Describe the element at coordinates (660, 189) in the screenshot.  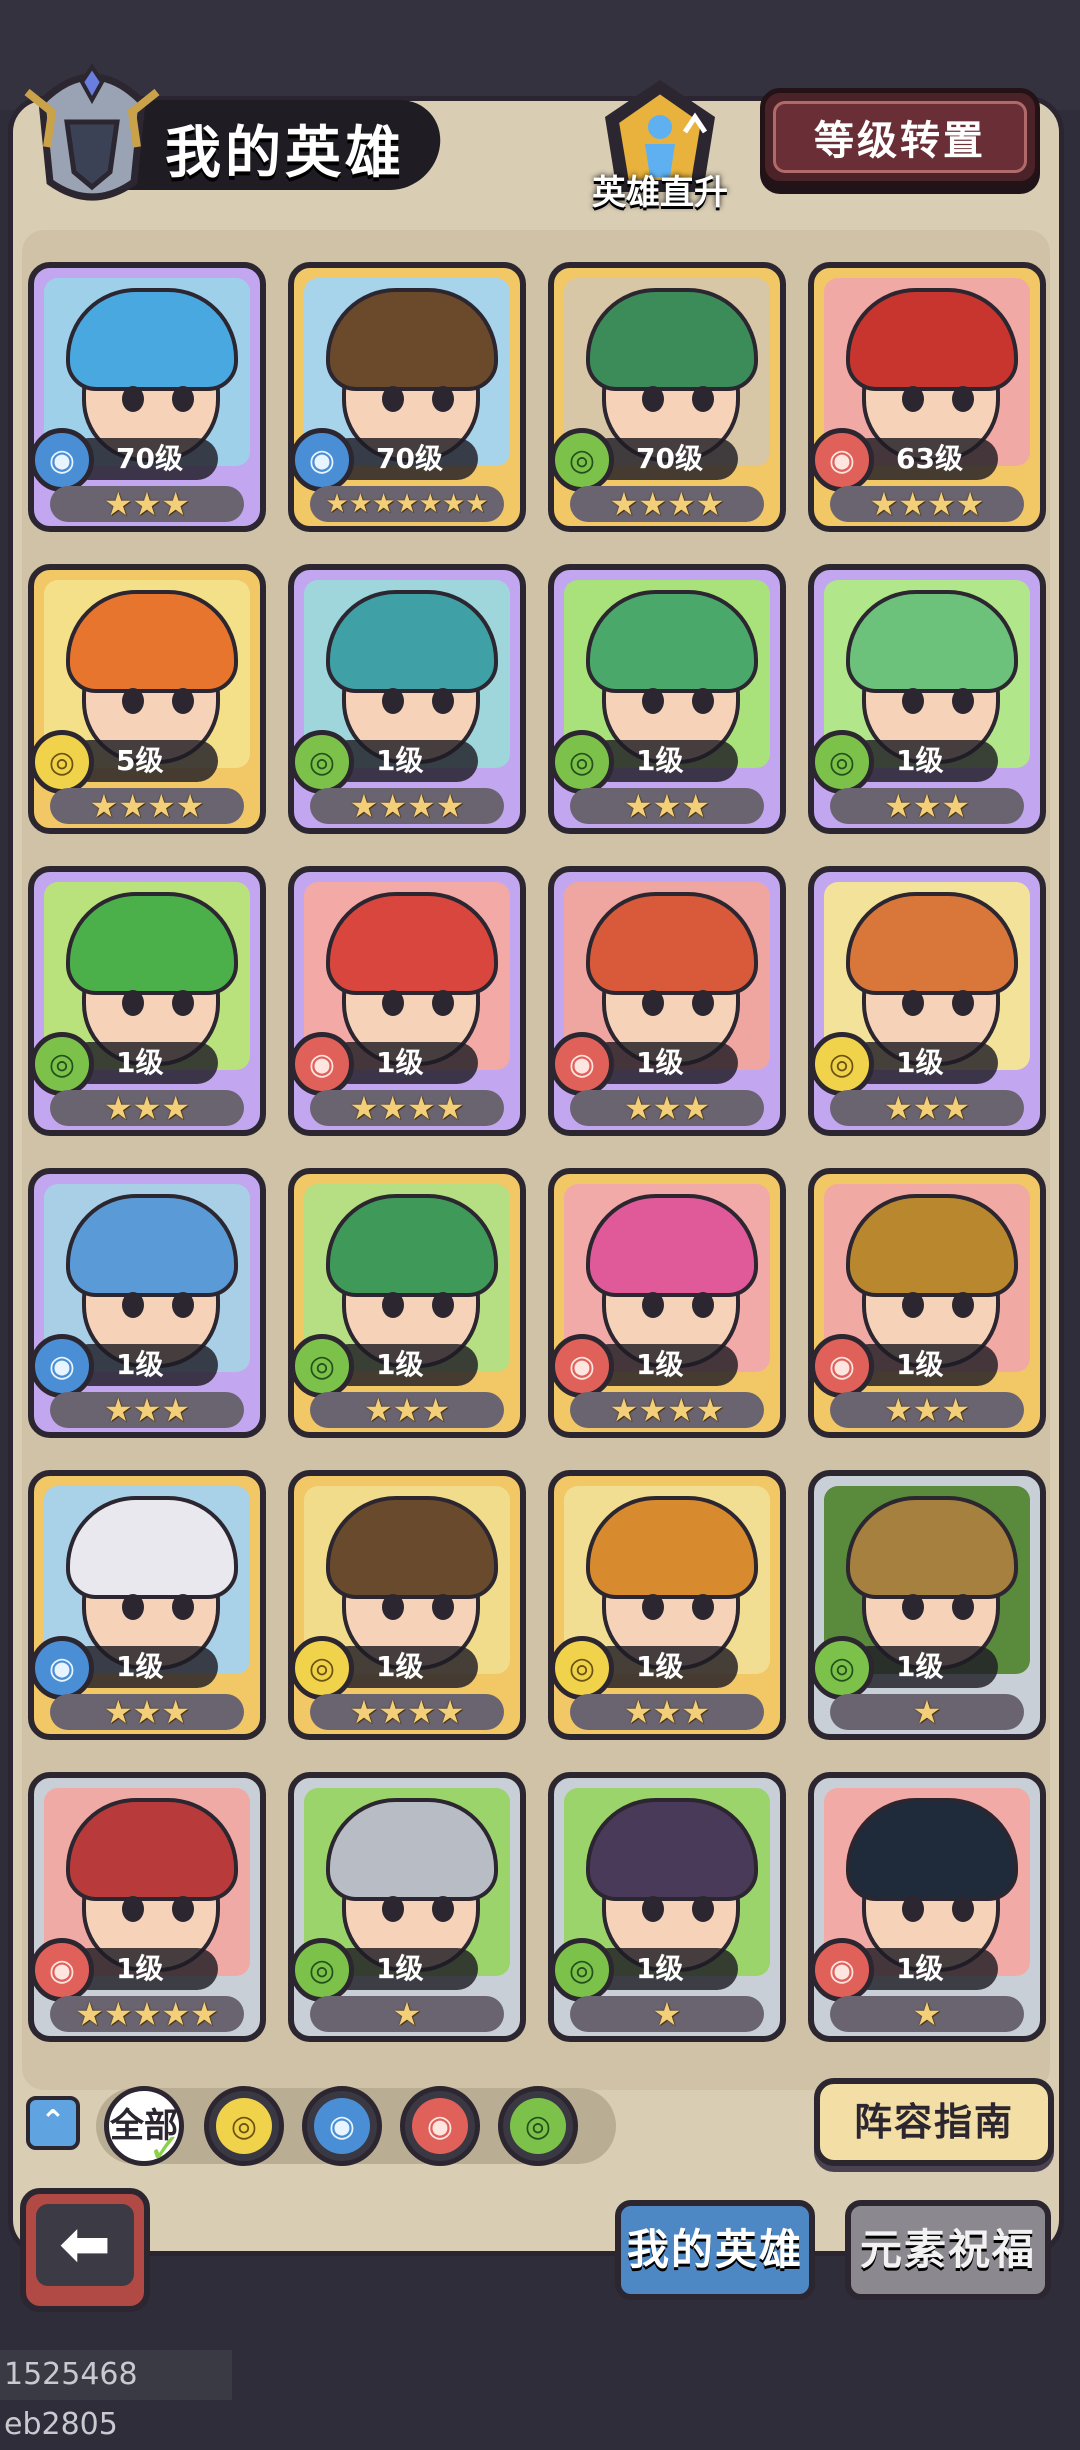
I see `hero-rise-label: 英雄直升` at that location.